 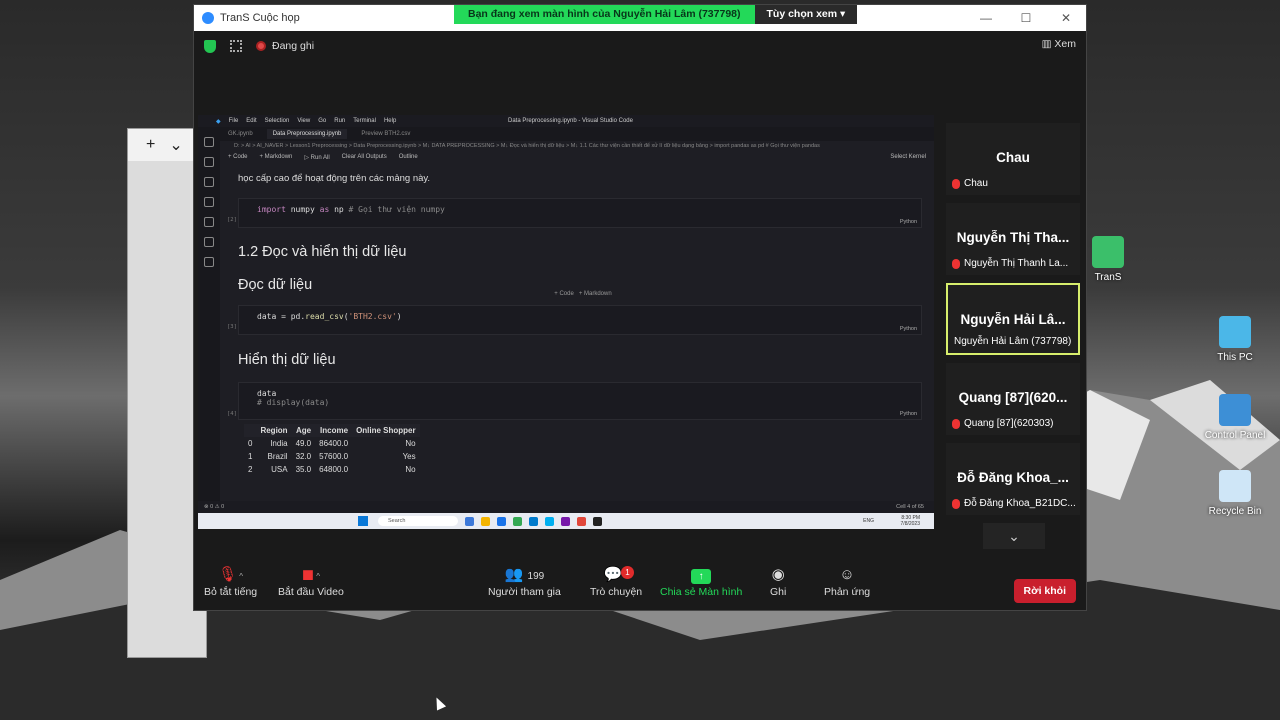 What do you see at coordinates (240, 134) in the screenshot?
I see `tab-gk: GK.ipynb` at bounding box center [240, 134].